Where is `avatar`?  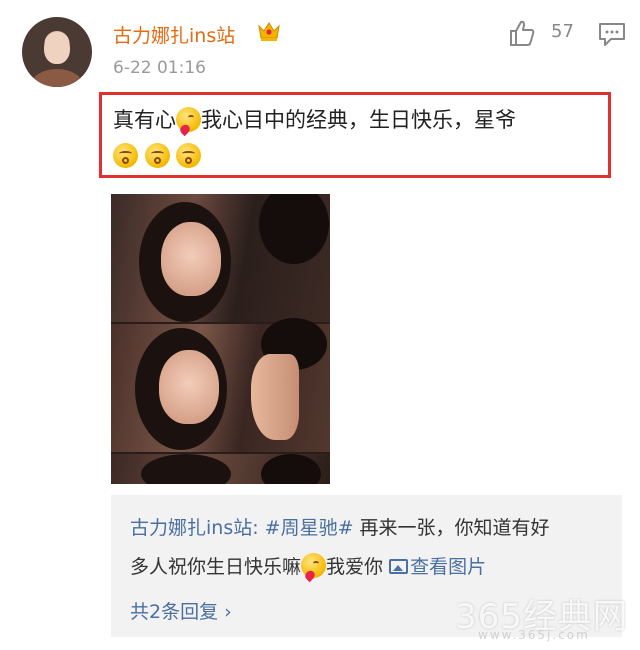
avatar is located at coordinates (57, 52).